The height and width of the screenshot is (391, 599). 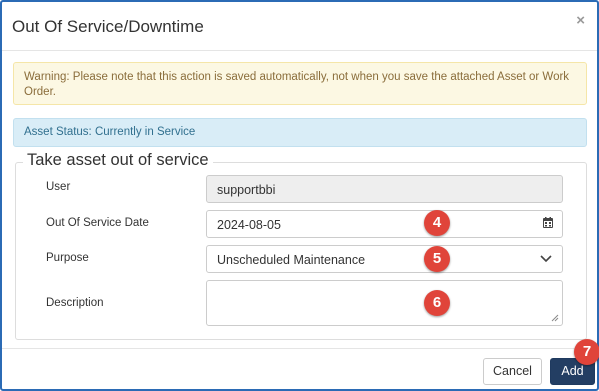 I want to click on purpose-label: Purpose, so click(x=67, y=258).